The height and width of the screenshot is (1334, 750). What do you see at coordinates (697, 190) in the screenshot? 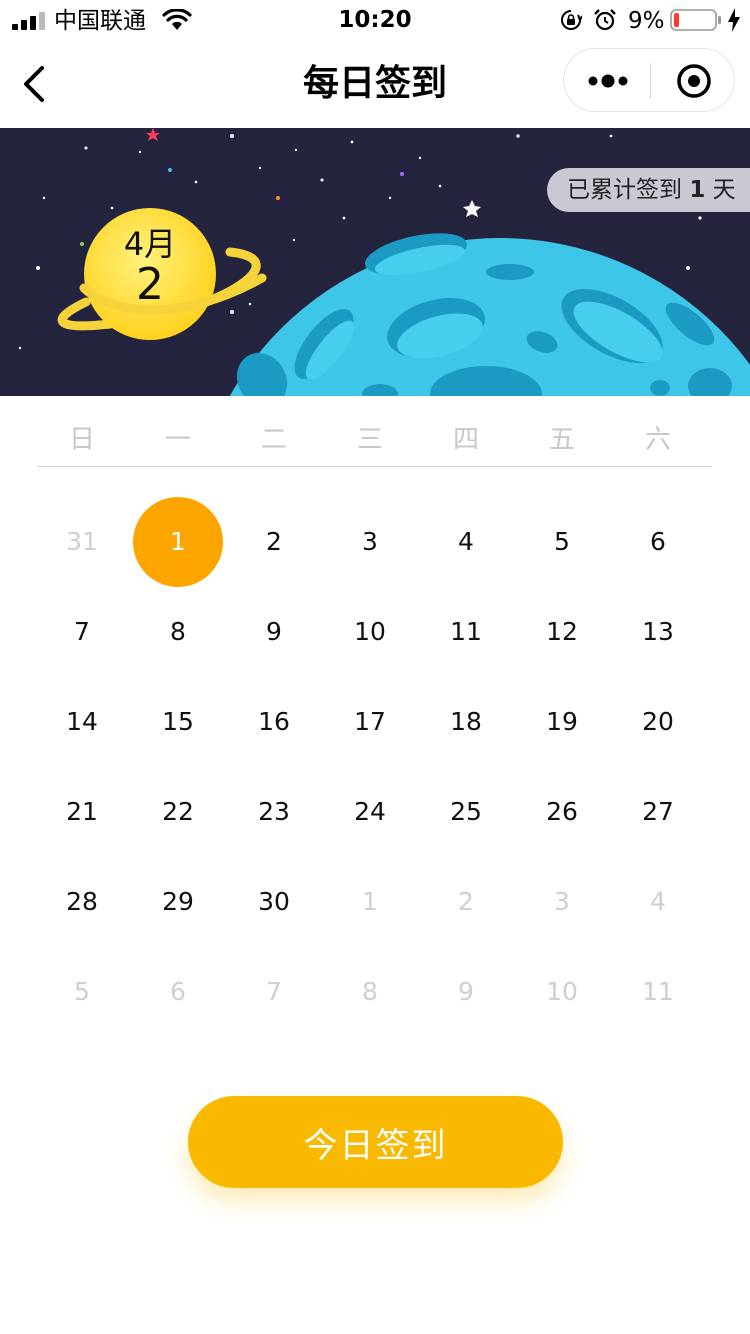
I see `streak-count: 1` at bounding box center [697, 190].